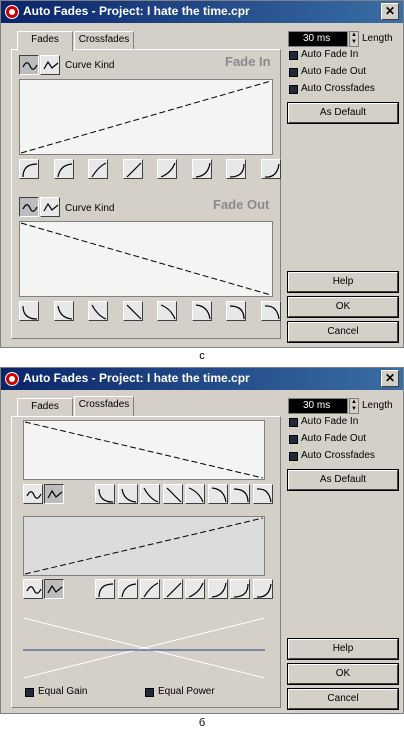 This screenshot has width=404, height=732. What do you see at coordinates (202, 356) in the screenshot?
I see `figure-caption-a: c` at bounding box center [202, 356].